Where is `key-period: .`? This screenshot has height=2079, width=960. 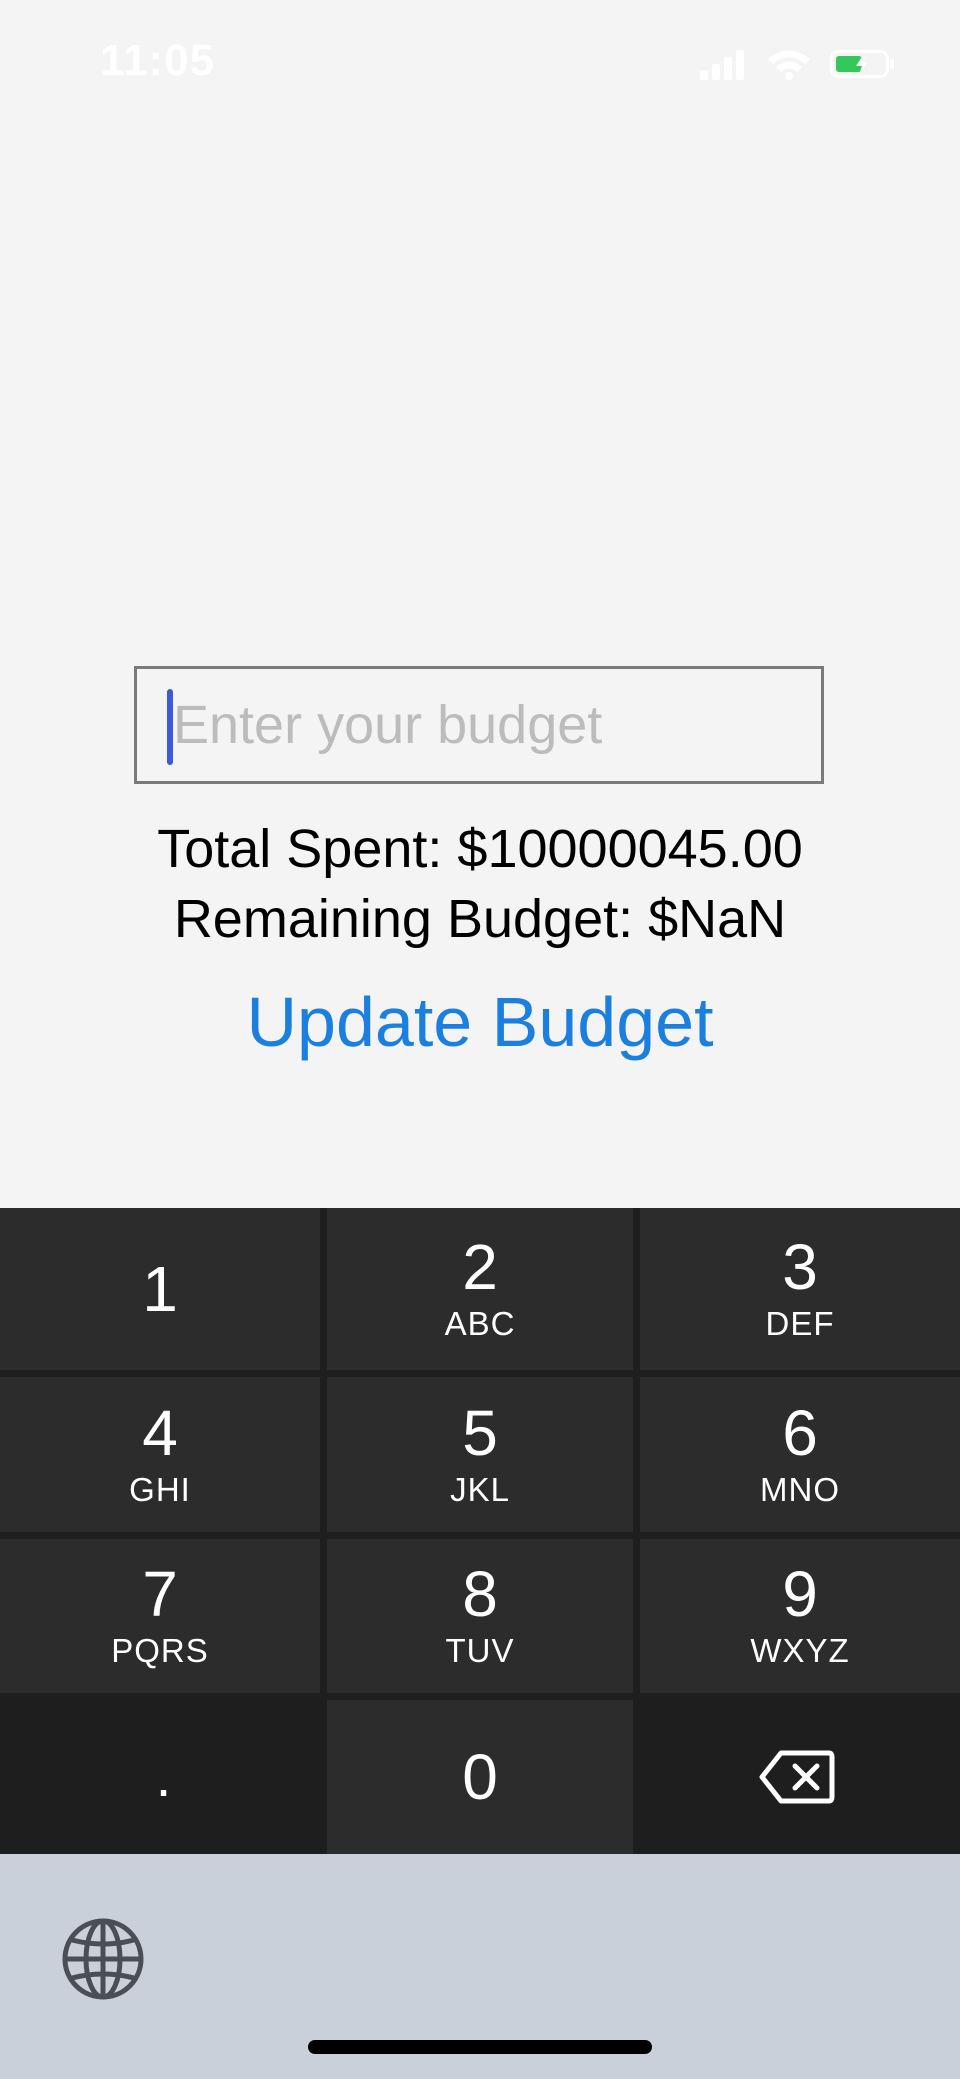 key-period: . is located at coordinates (163, 1777).